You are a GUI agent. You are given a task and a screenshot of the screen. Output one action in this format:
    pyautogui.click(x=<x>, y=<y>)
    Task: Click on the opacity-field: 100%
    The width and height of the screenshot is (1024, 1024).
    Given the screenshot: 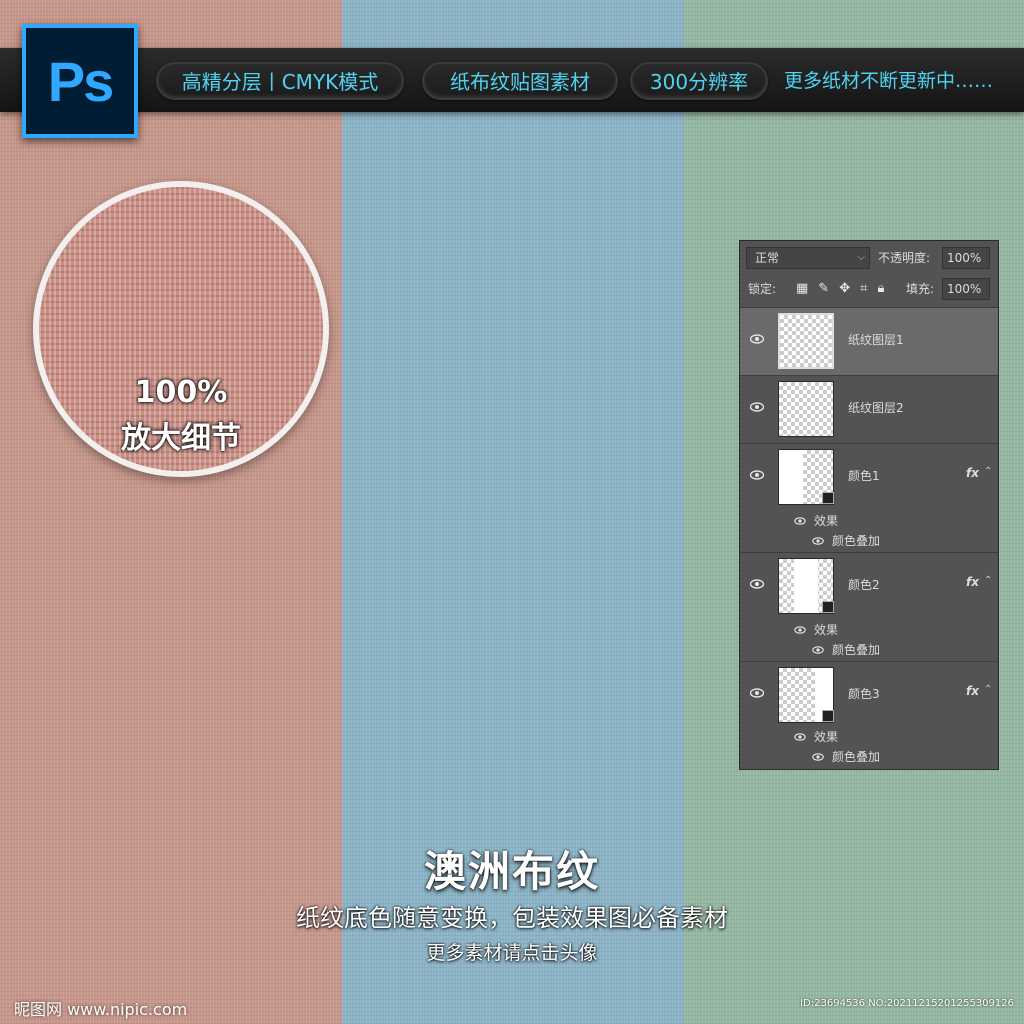 What is the action you would take?
    pyautogui.click(x=966, y=258)
    